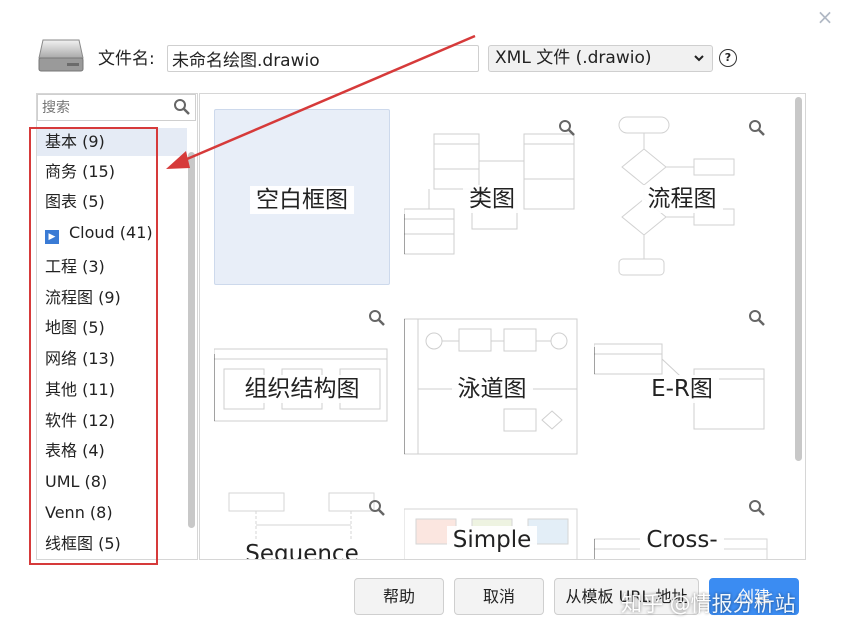 This screenshot has height=640, width=844. What do you see at coordinates (302, 549) in the screenshot?
I see `template-sequence-label: Sequence` at bounding box center [302, 549].